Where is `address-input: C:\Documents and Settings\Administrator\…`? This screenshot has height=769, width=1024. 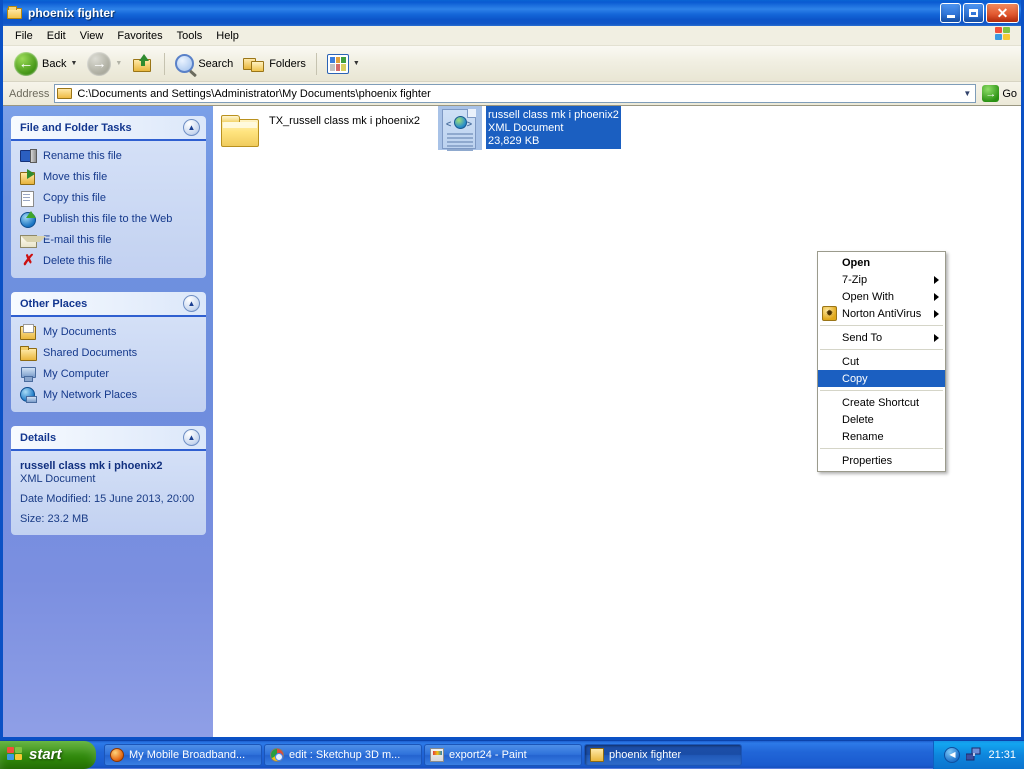 address-input: C:\Documents and Settings\Administrator\… is located at coordinates (515, 93).